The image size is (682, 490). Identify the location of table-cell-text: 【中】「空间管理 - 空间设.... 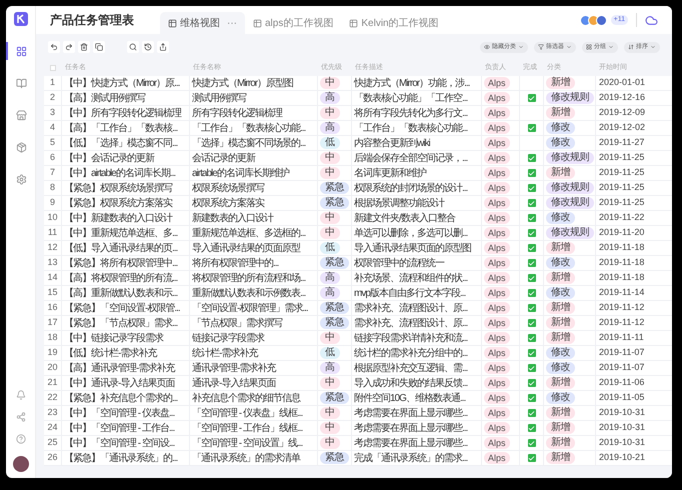
(119, 443).